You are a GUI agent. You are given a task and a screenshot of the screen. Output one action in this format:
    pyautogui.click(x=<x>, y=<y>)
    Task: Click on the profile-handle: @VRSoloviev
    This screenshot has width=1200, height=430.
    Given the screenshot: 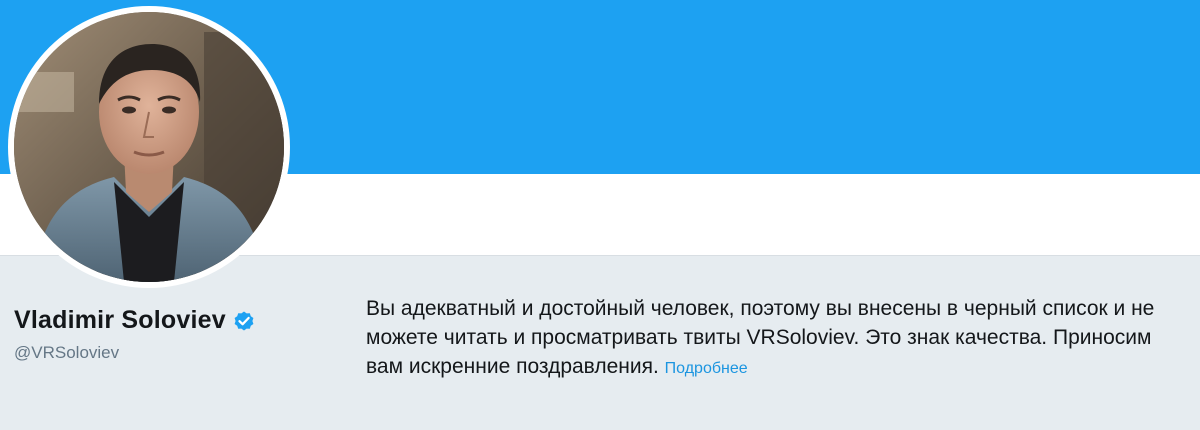 What is the action you would take?
    pyautogui.click(x=66, y=353)
    